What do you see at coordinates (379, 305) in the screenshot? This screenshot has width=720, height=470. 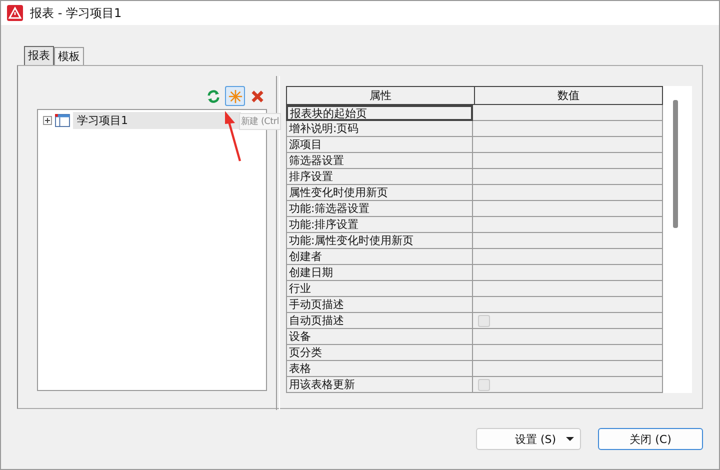 I see `property-name: 手动页描述` at bounding box center [379, 305].